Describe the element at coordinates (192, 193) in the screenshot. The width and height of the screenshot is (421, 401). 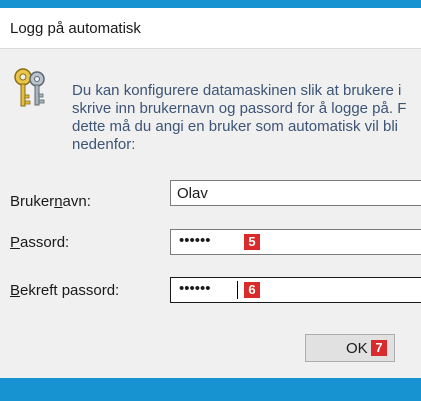
I see `username-value: Olav` at that location.